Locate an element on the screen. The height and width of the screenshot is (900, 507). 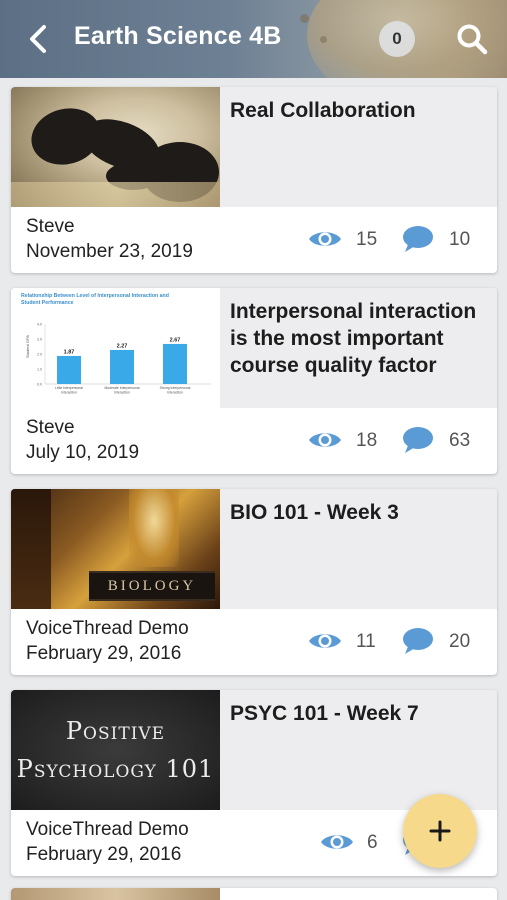
search-icon is located at coordinates (472, 39).